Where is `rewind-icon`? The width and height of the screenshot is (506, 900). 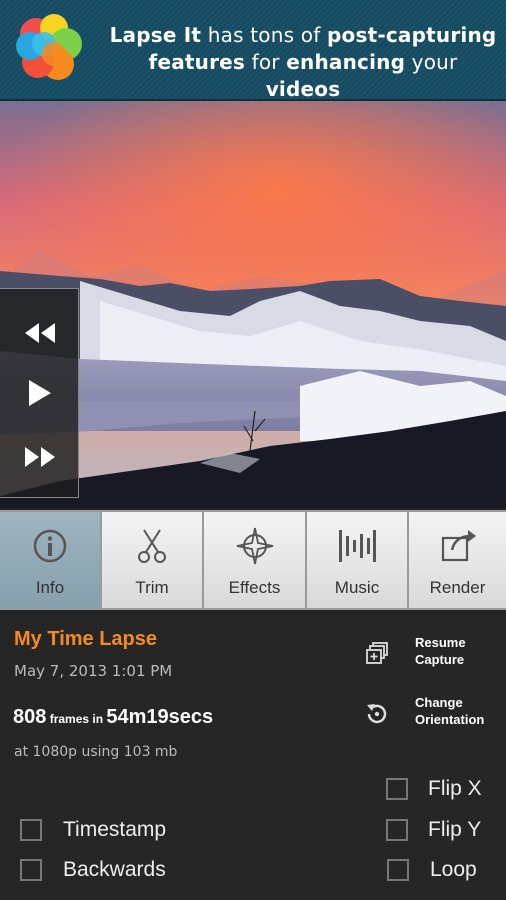
rewind-icon is located at coordinates (40, 333).